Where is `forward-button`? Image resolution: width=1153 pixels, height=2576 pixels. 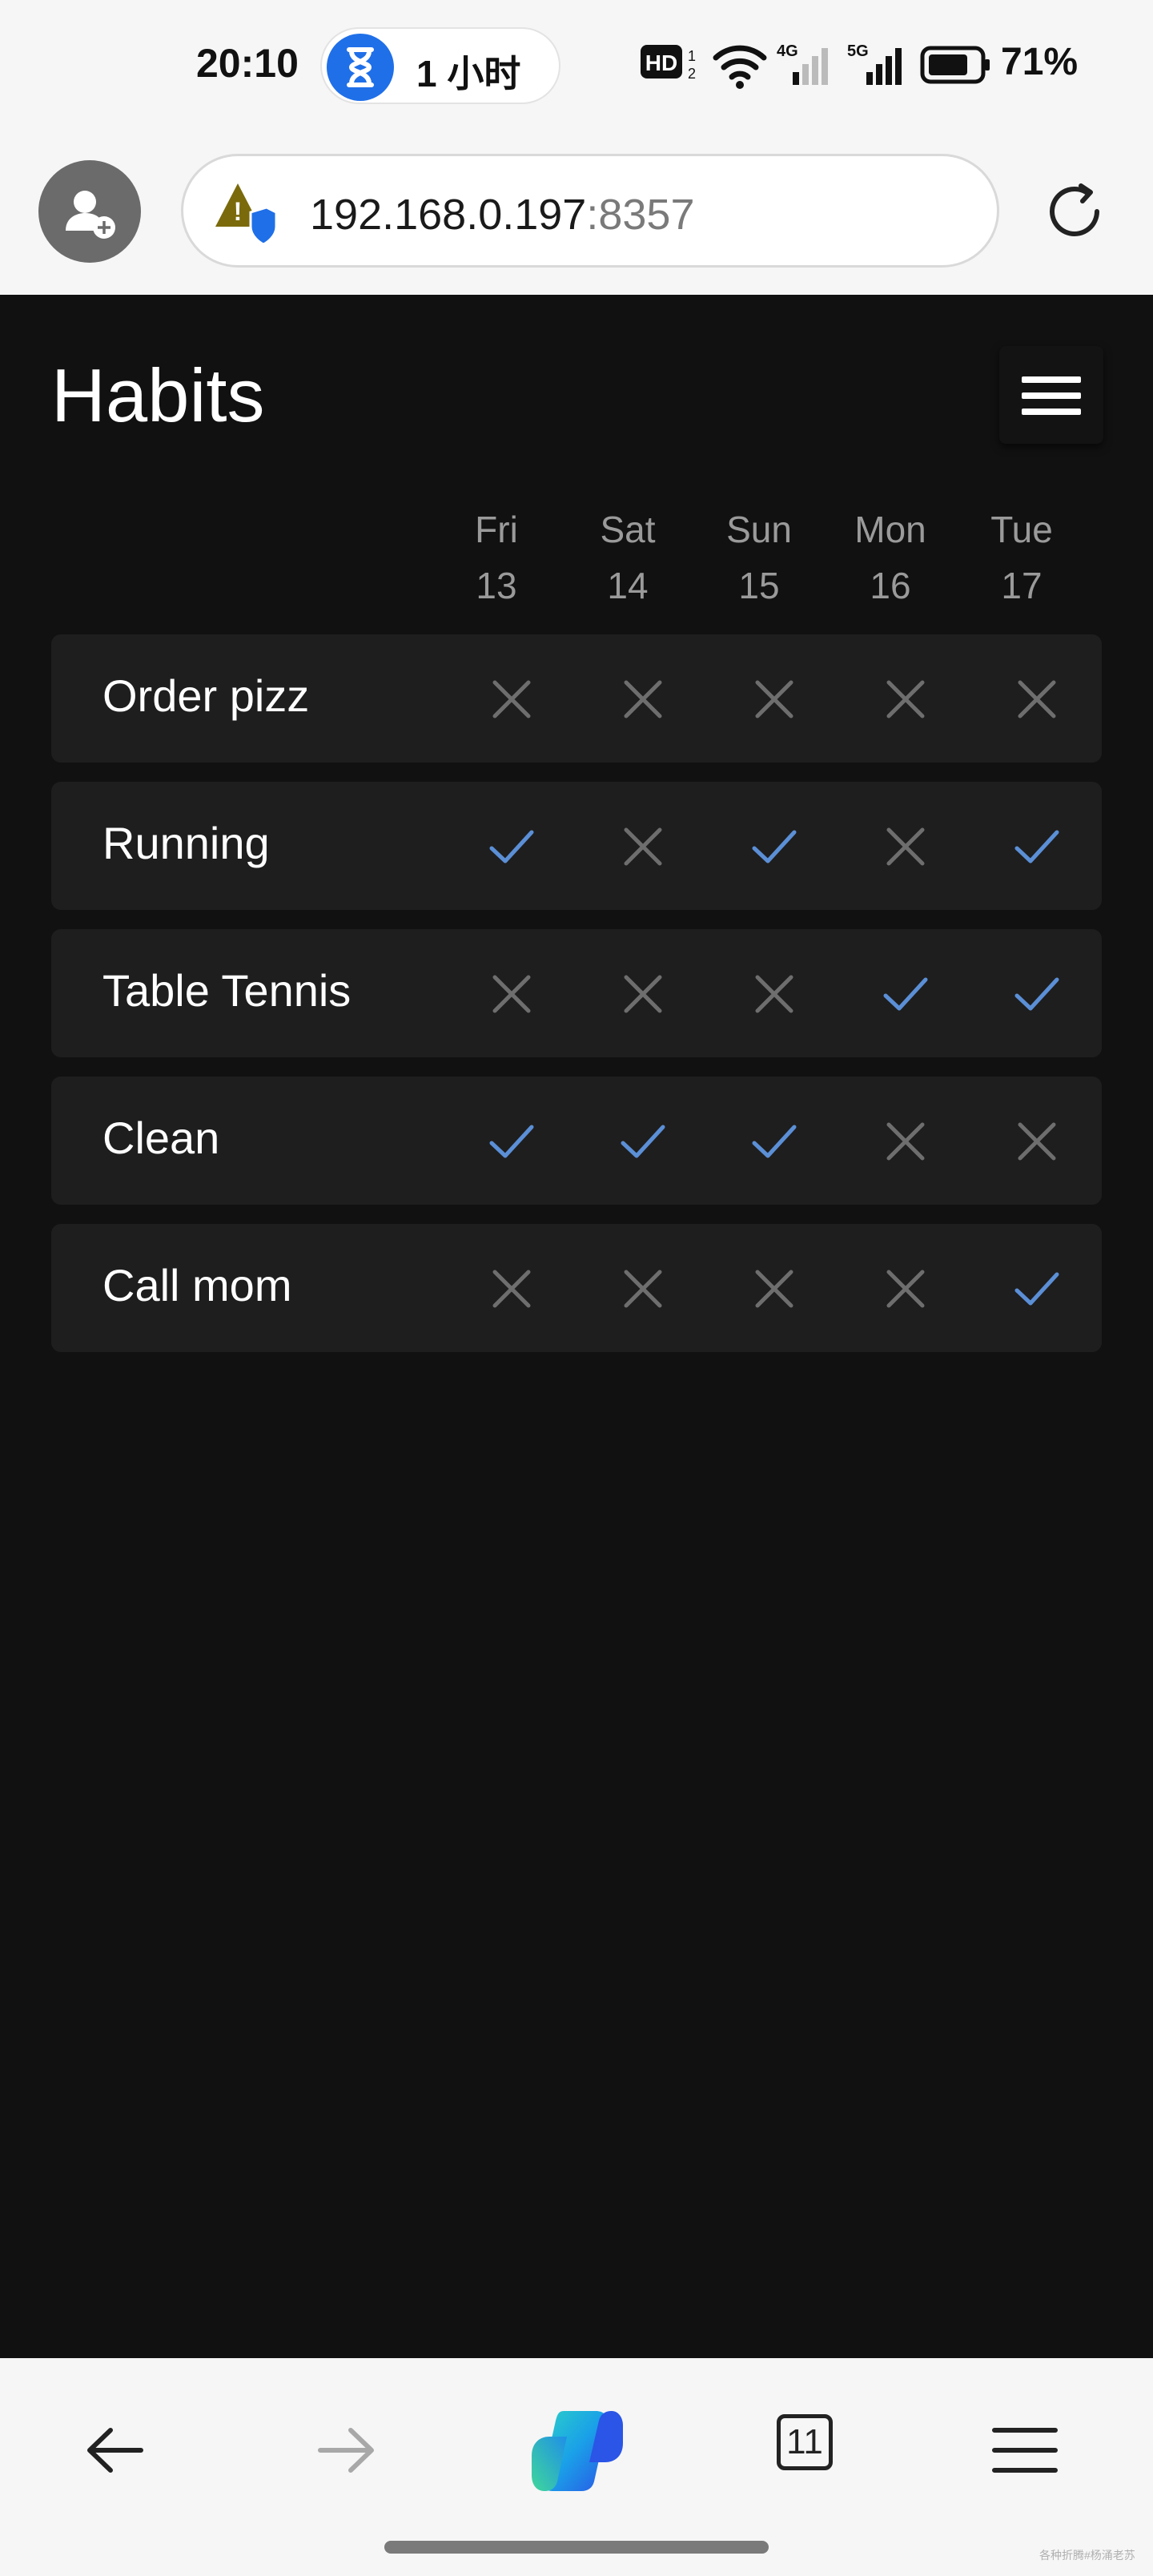 forward-button is located at coordinates (345, 2450).